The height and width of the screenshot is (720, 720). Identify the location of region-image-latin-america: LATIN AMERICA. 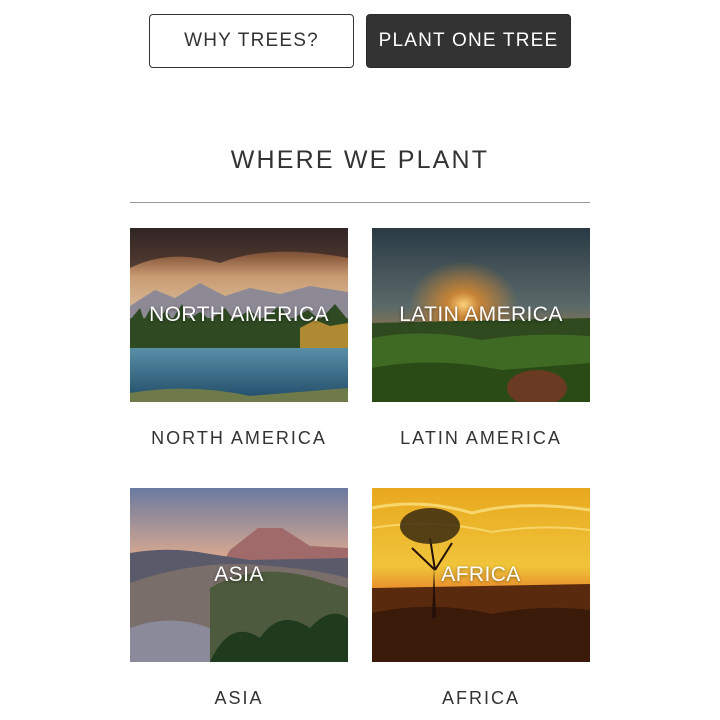
(481, 315).